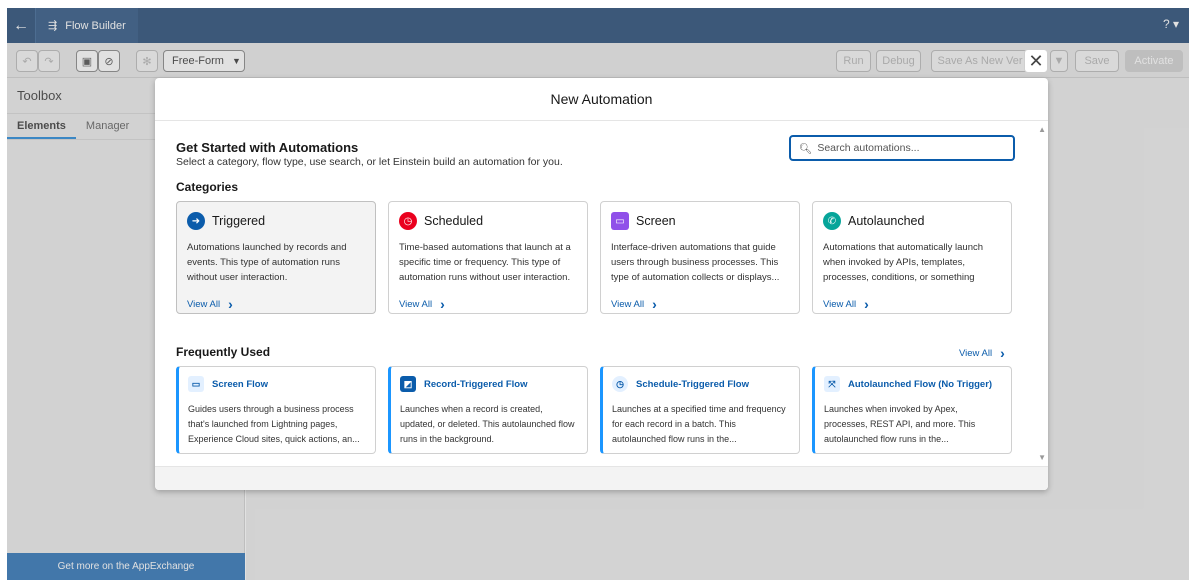  Describe the element at coordinates (476, 384) in the screenshot. I see `flow-name: Record-Triggered Flow` at that location.